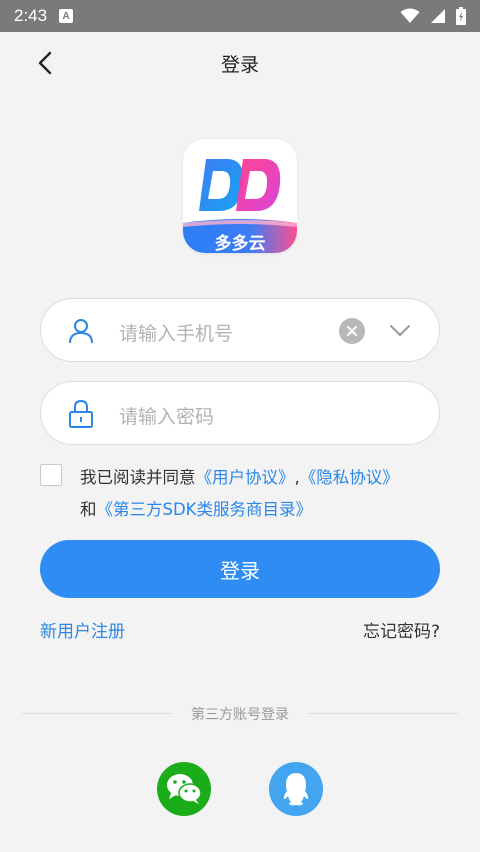  I want to click on phone-placeholder: 请输入手机号, so click(176, 334).